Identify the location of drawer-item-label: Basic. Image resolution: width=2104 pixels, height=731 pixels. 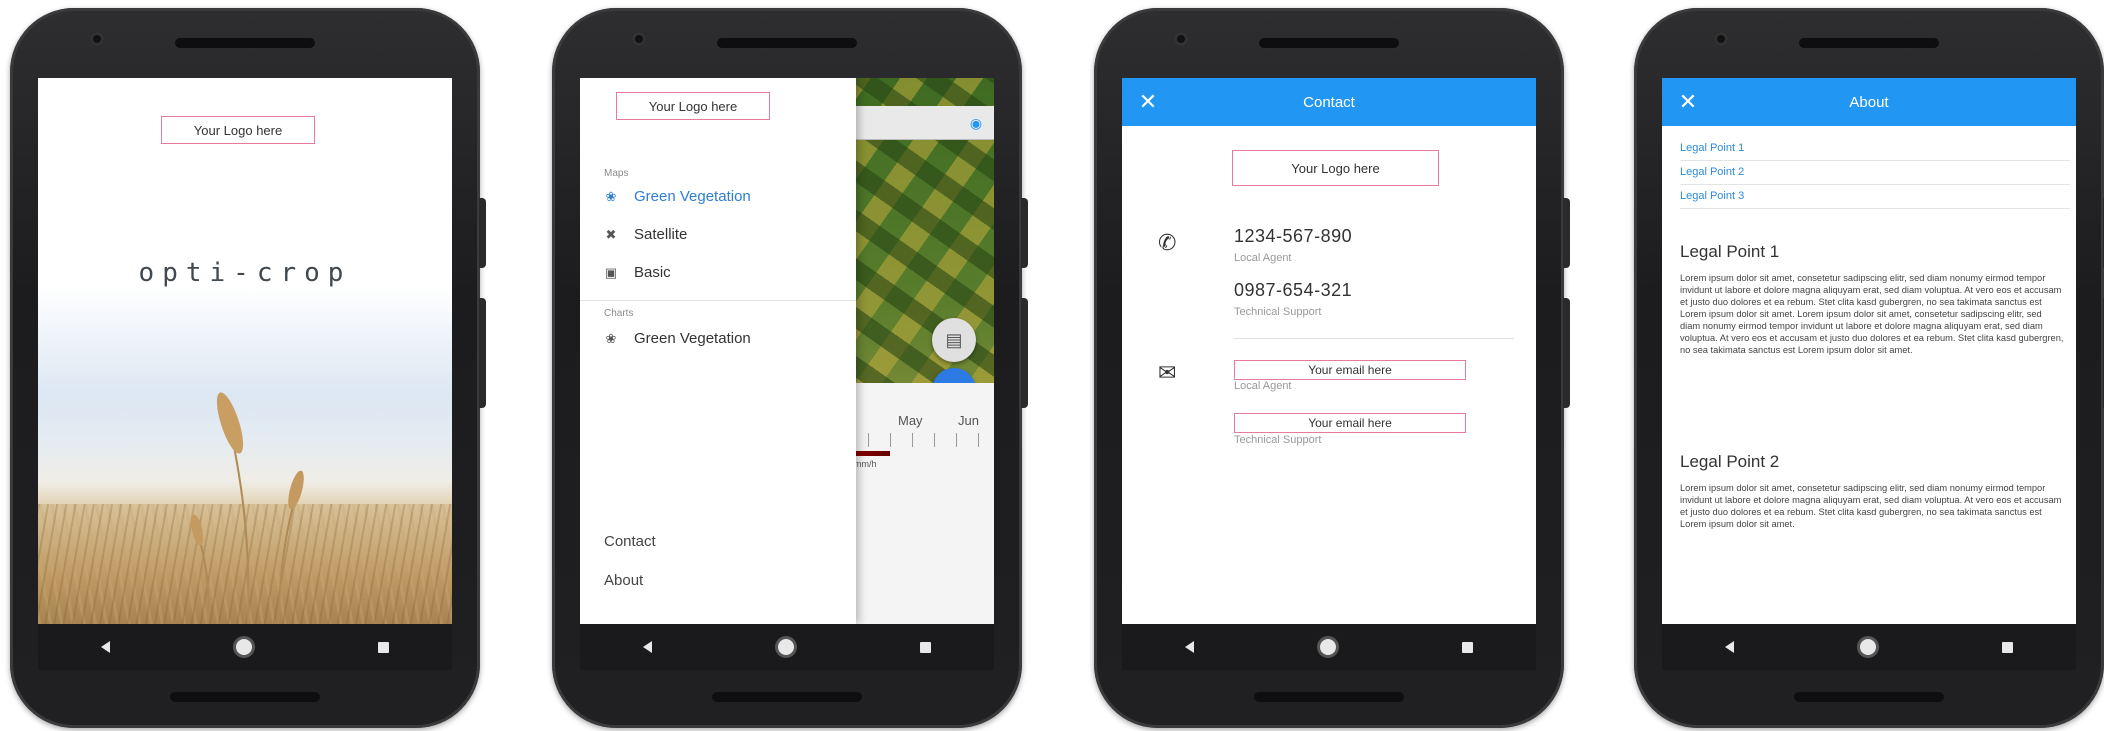
(652, 272).